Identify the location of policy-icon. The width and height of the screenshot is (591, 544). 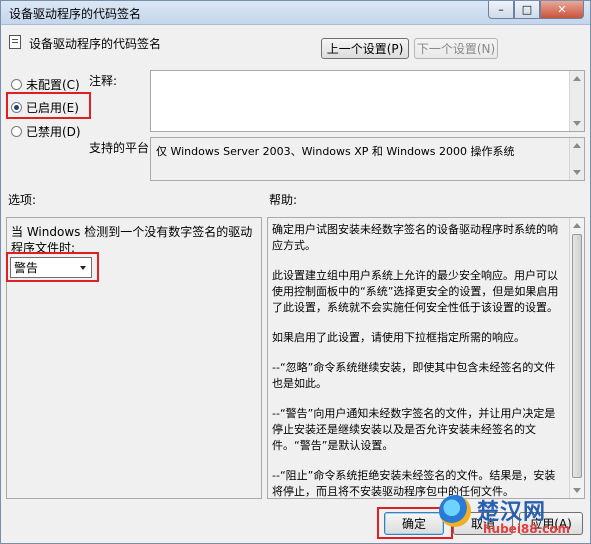
(15, 42).